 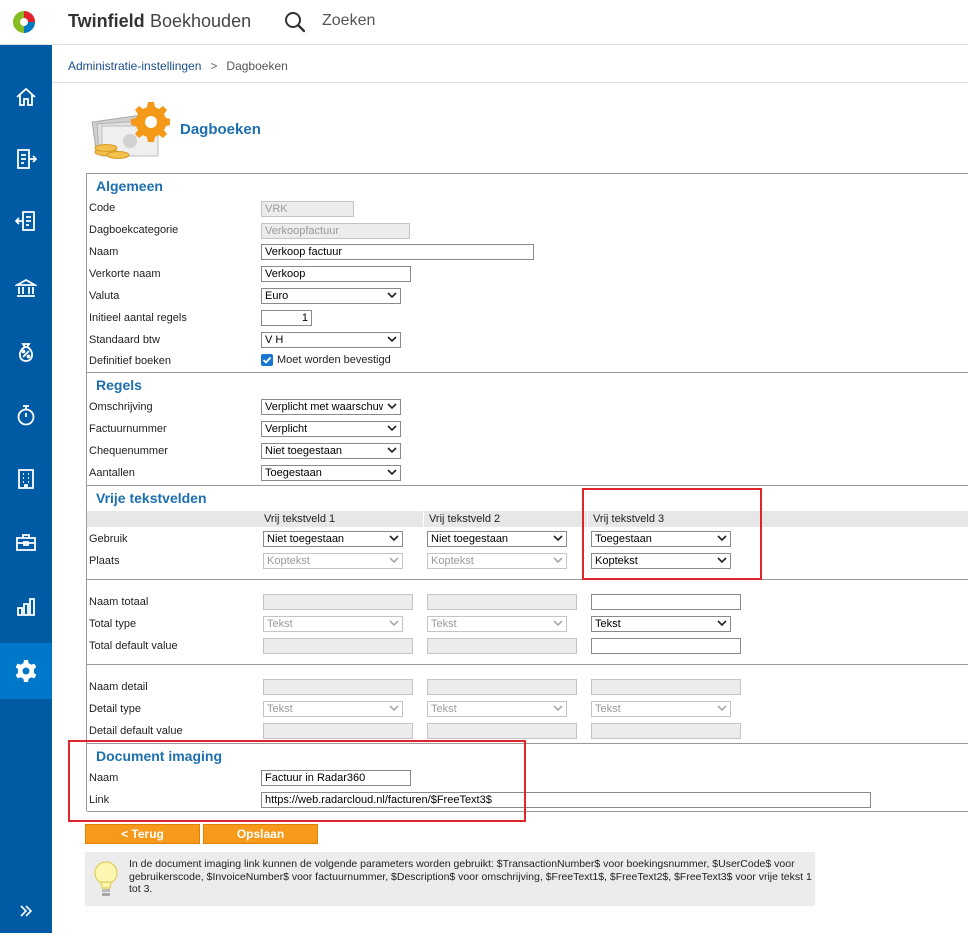 What do you see at coordinates (136, 731) in the screenshot?
I see `detail-default-label: Detail default value` at bounding box center [136, 731].